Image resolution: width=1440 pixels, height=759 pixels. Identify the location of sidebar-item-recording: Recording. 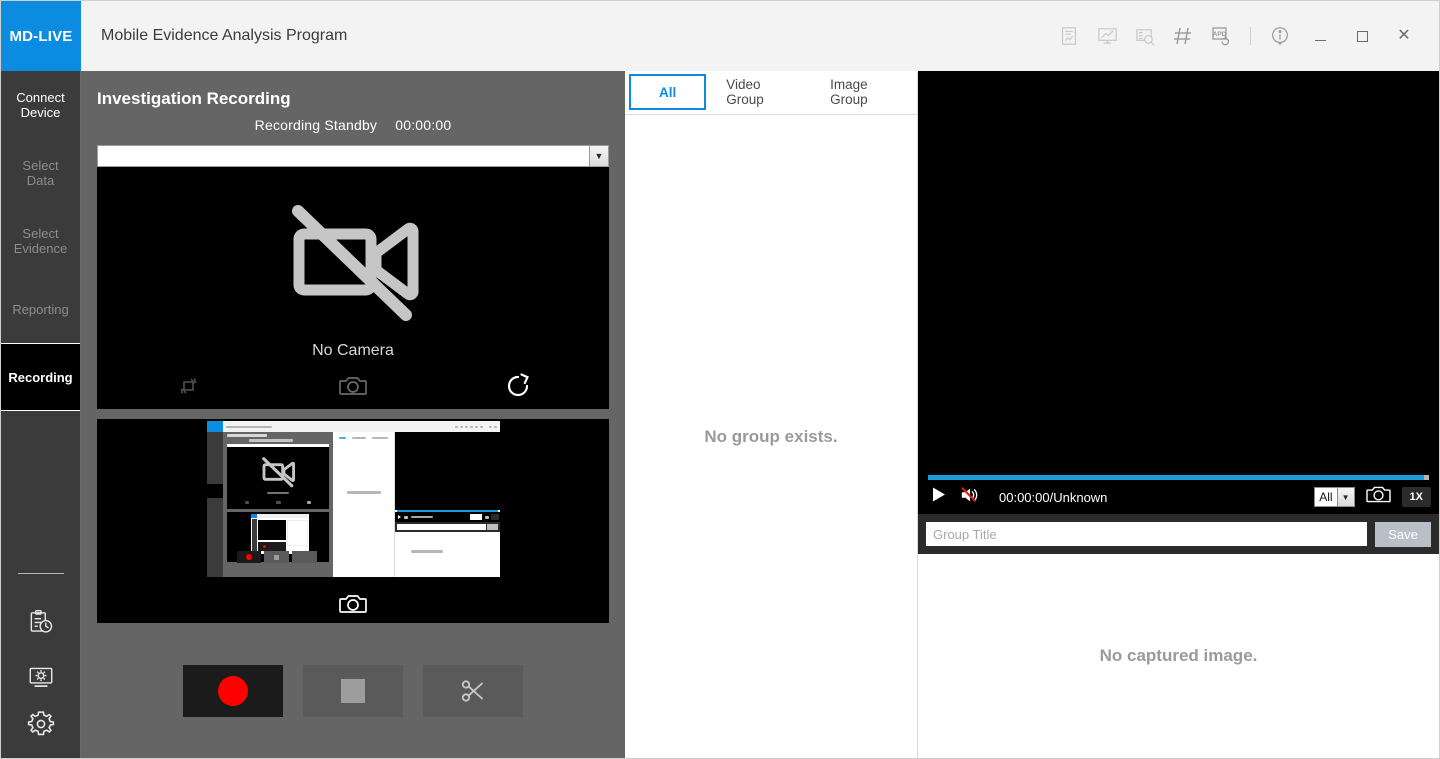
(40, 377).